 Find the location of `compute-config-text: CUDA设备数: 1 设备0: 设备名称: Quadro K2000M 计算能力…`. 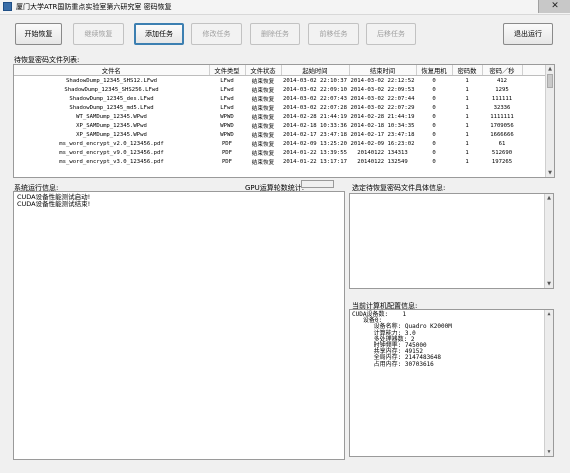

compute-config-text: CUDA设备数: 1 设备0: 设备名称: Quadro K2000M 计算能力… is located at coordinates (451, 339).